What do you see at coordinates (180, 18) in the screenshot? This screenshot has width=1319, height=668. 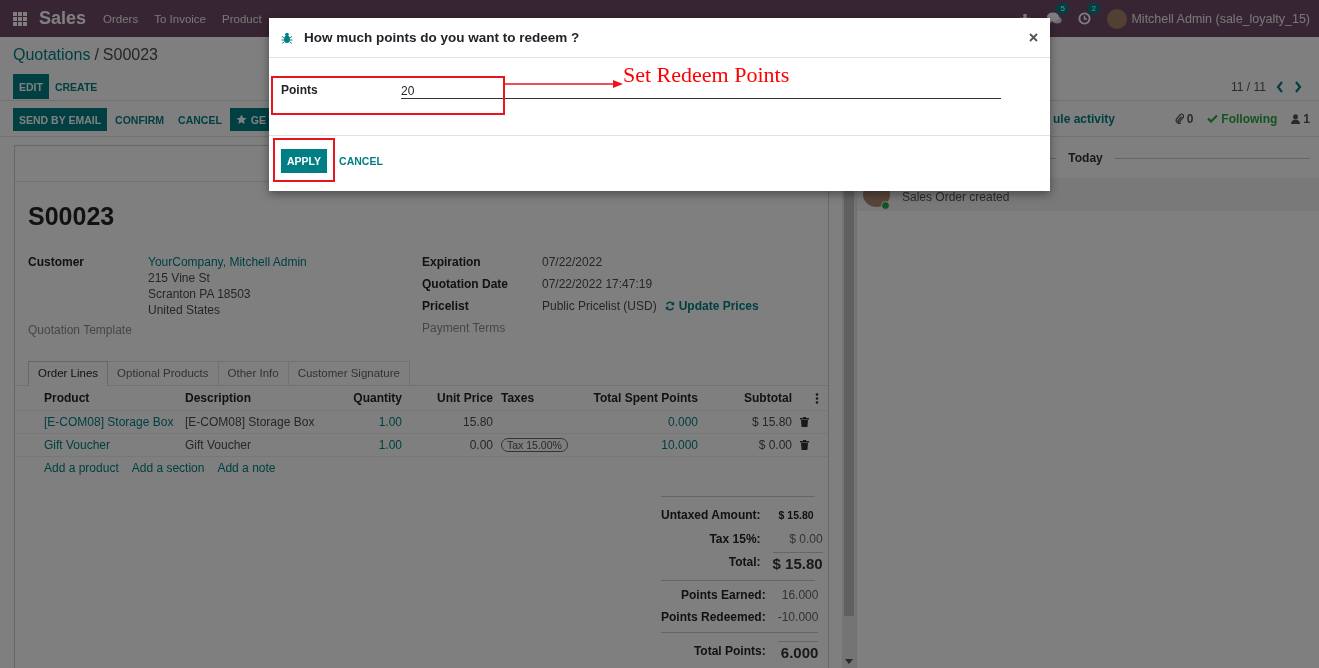 I see `menu-item: To Invoice` at bounding box center [180, 18].